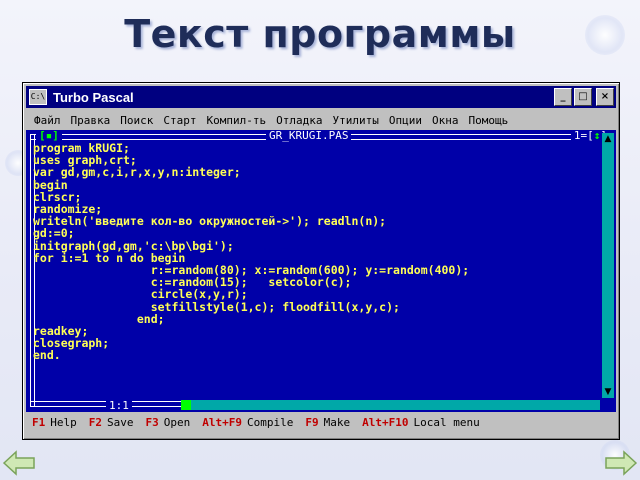 This screenshot has height=480, width=640. What do you see at coordinates (309, 136) in the screenshot?
I see `file-name: GR_KRUGI.PAS` at bounding box center [309, 136].